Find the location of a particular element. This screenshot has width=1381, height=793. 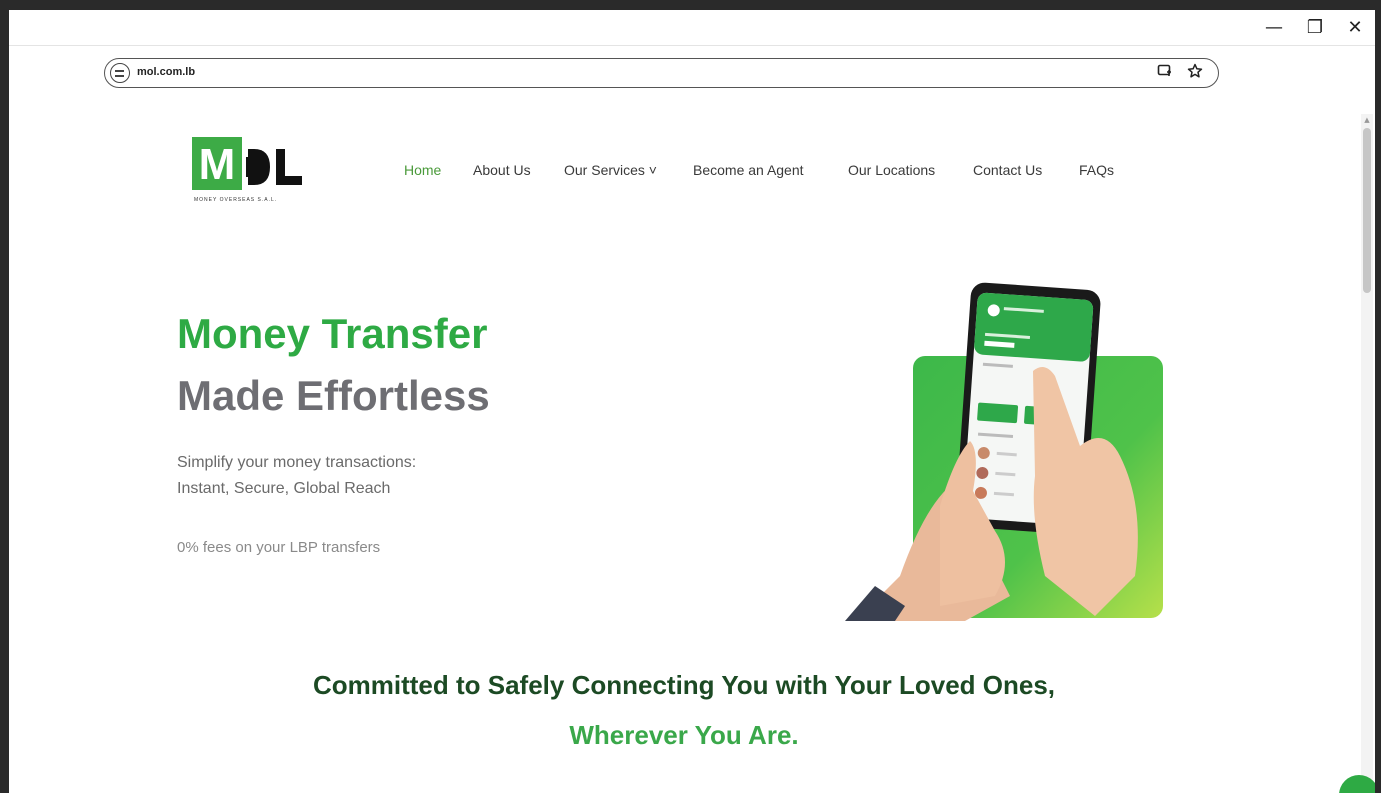

commitment-heading-line2: Wherever You Are. is located at coordinates (684, 735).